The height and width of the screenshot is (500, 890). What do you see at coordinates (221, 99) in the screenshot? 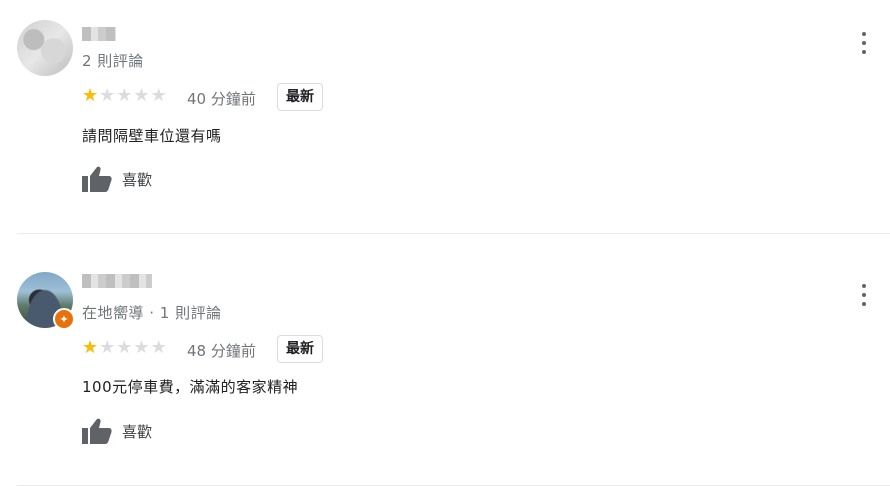
I see `review-time: 40 分鐘前` at bounding box center [221, 99].